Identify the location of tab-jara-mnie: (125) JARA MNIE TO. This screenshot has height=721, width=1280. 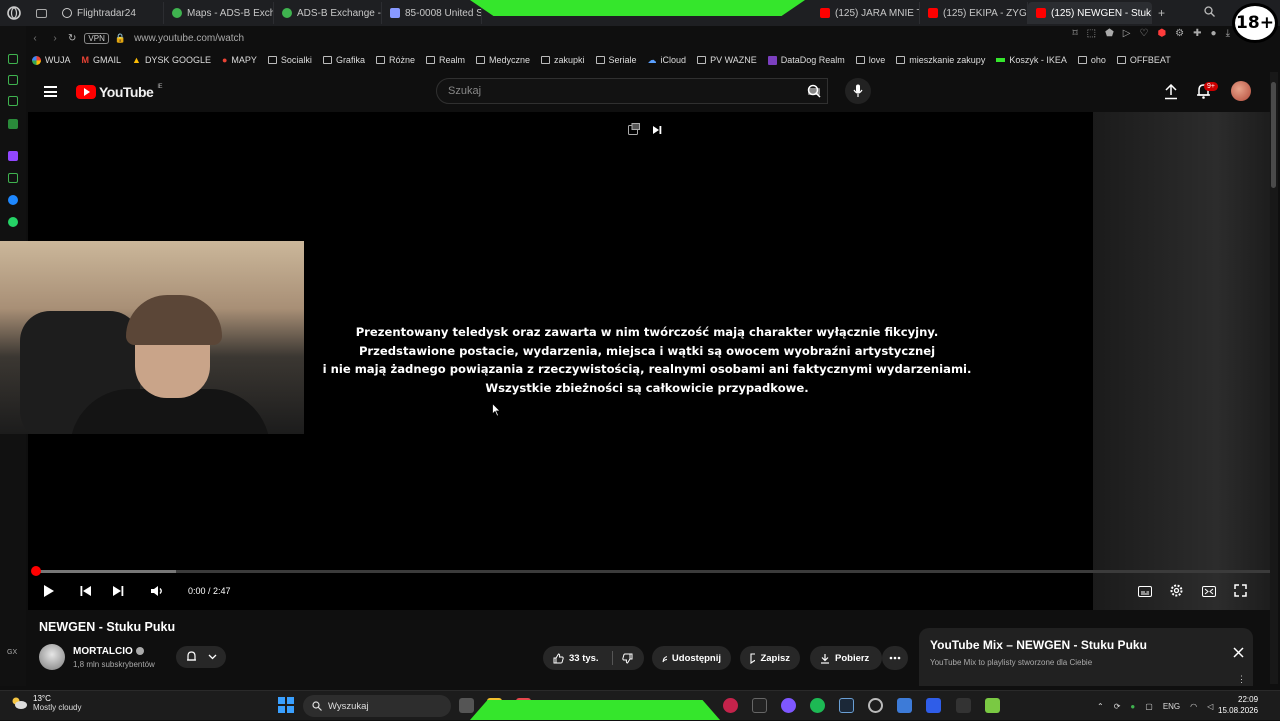
(866, 13).